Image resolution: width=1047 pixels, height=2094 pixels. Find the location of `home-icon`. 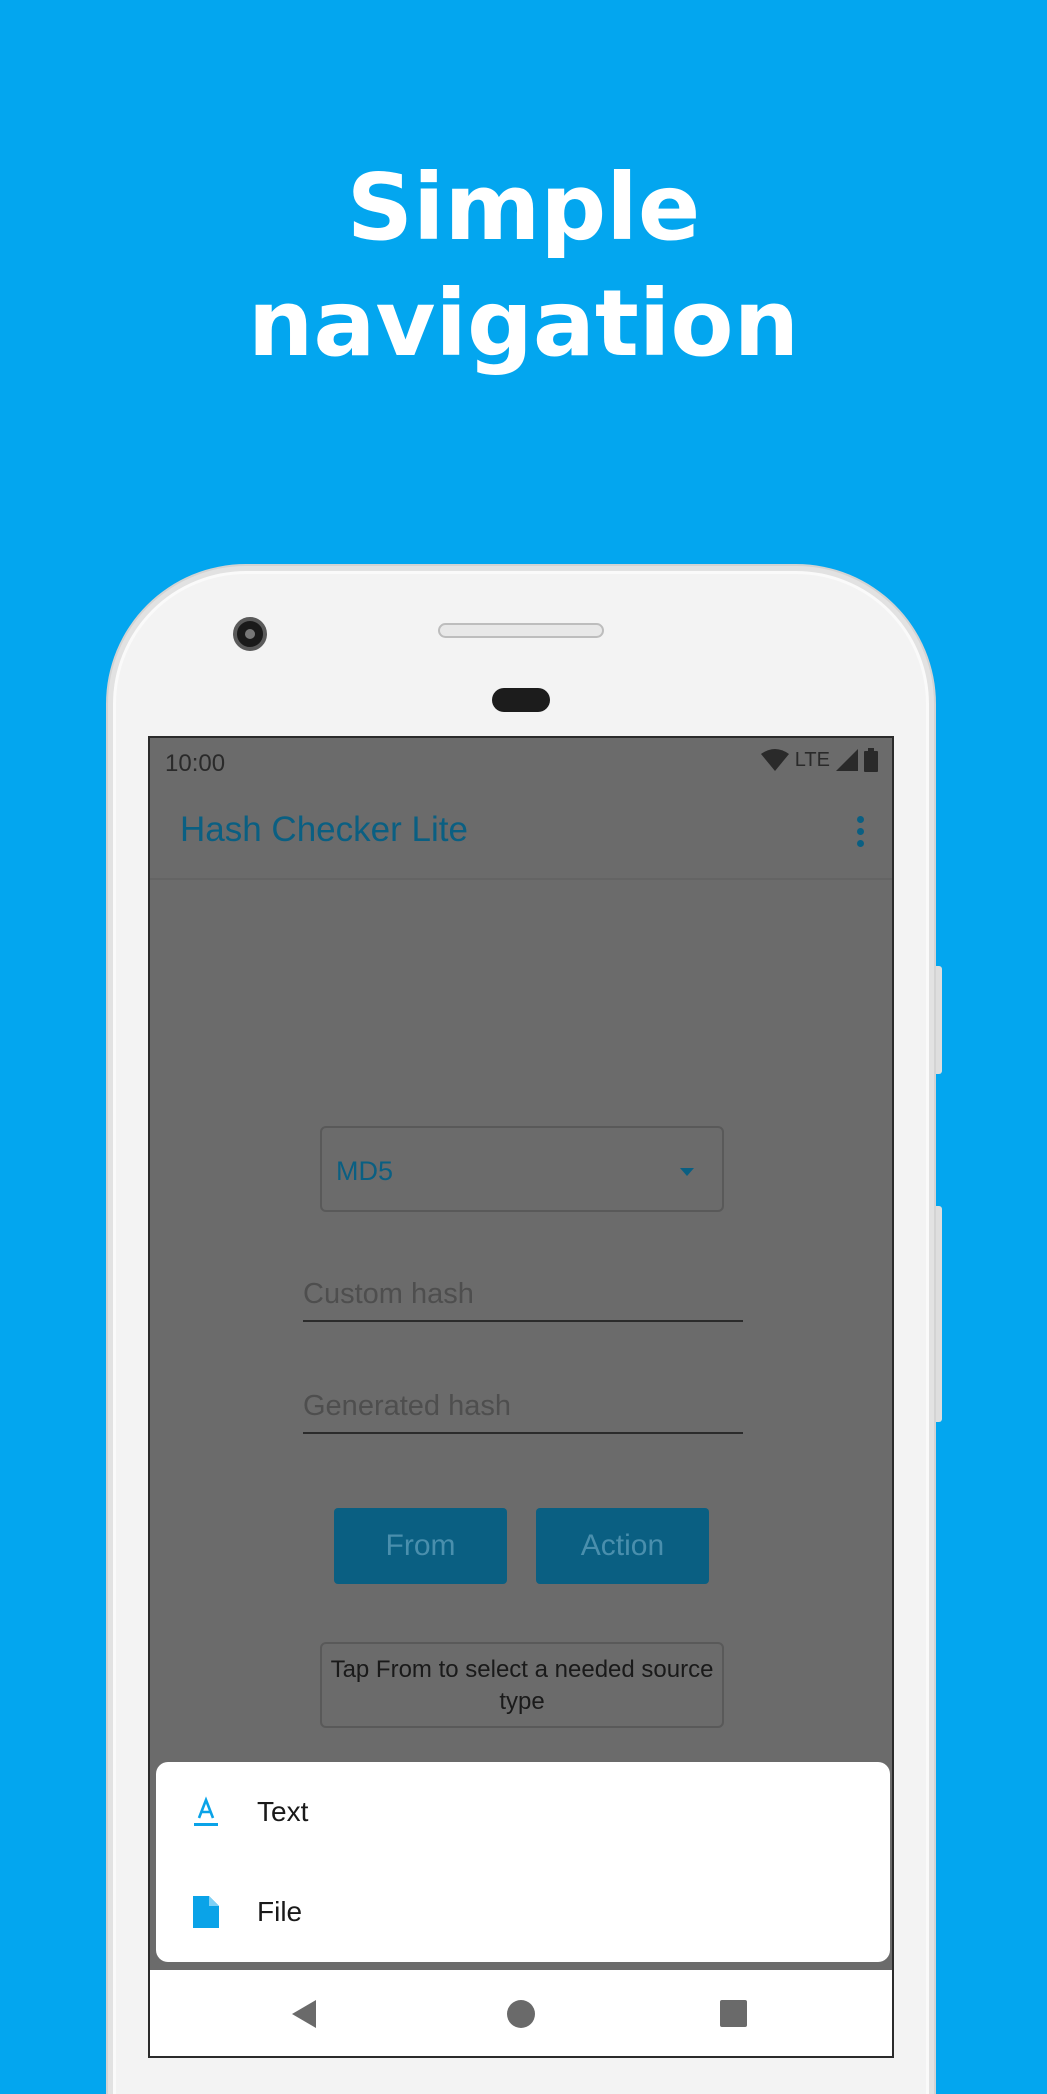

home-icon is located at coordinates (521, 2014).